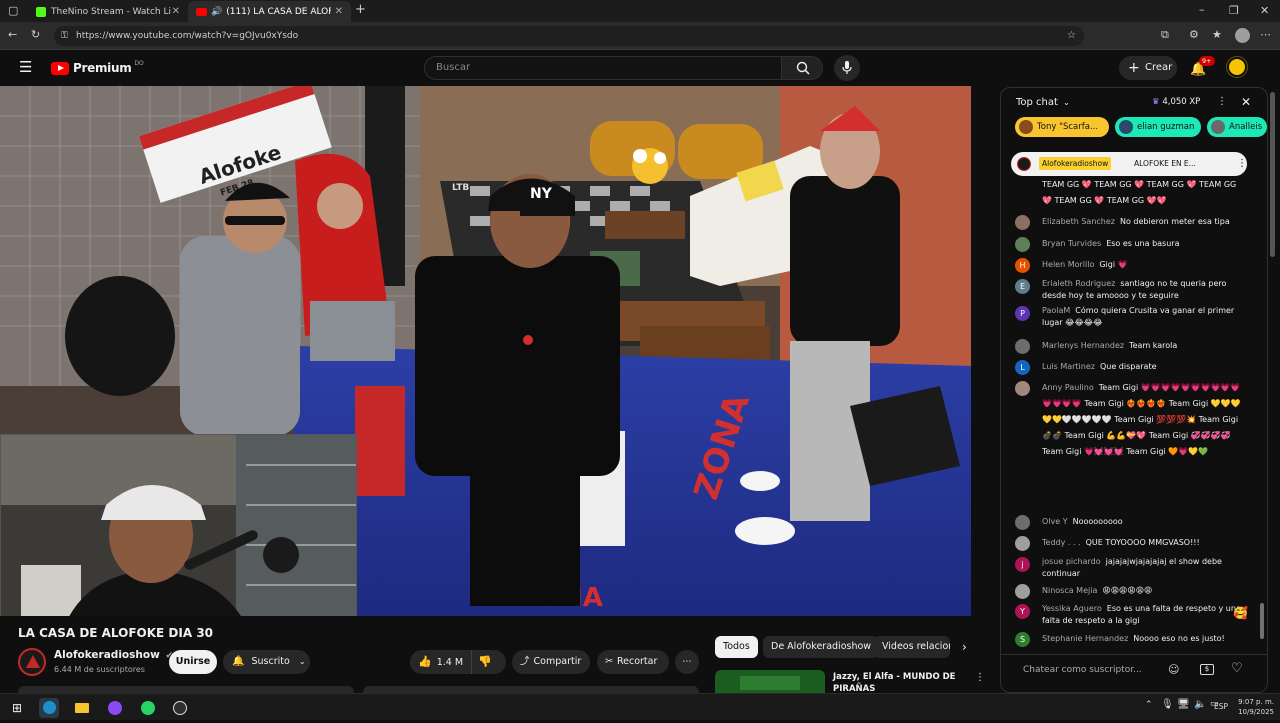 This screenshot has height=723, width=1280. Describe the element at coordinates (1130, 244) in the screenshot. I see `chat-message: Bryan Turvides Eso es una basura` at that location.